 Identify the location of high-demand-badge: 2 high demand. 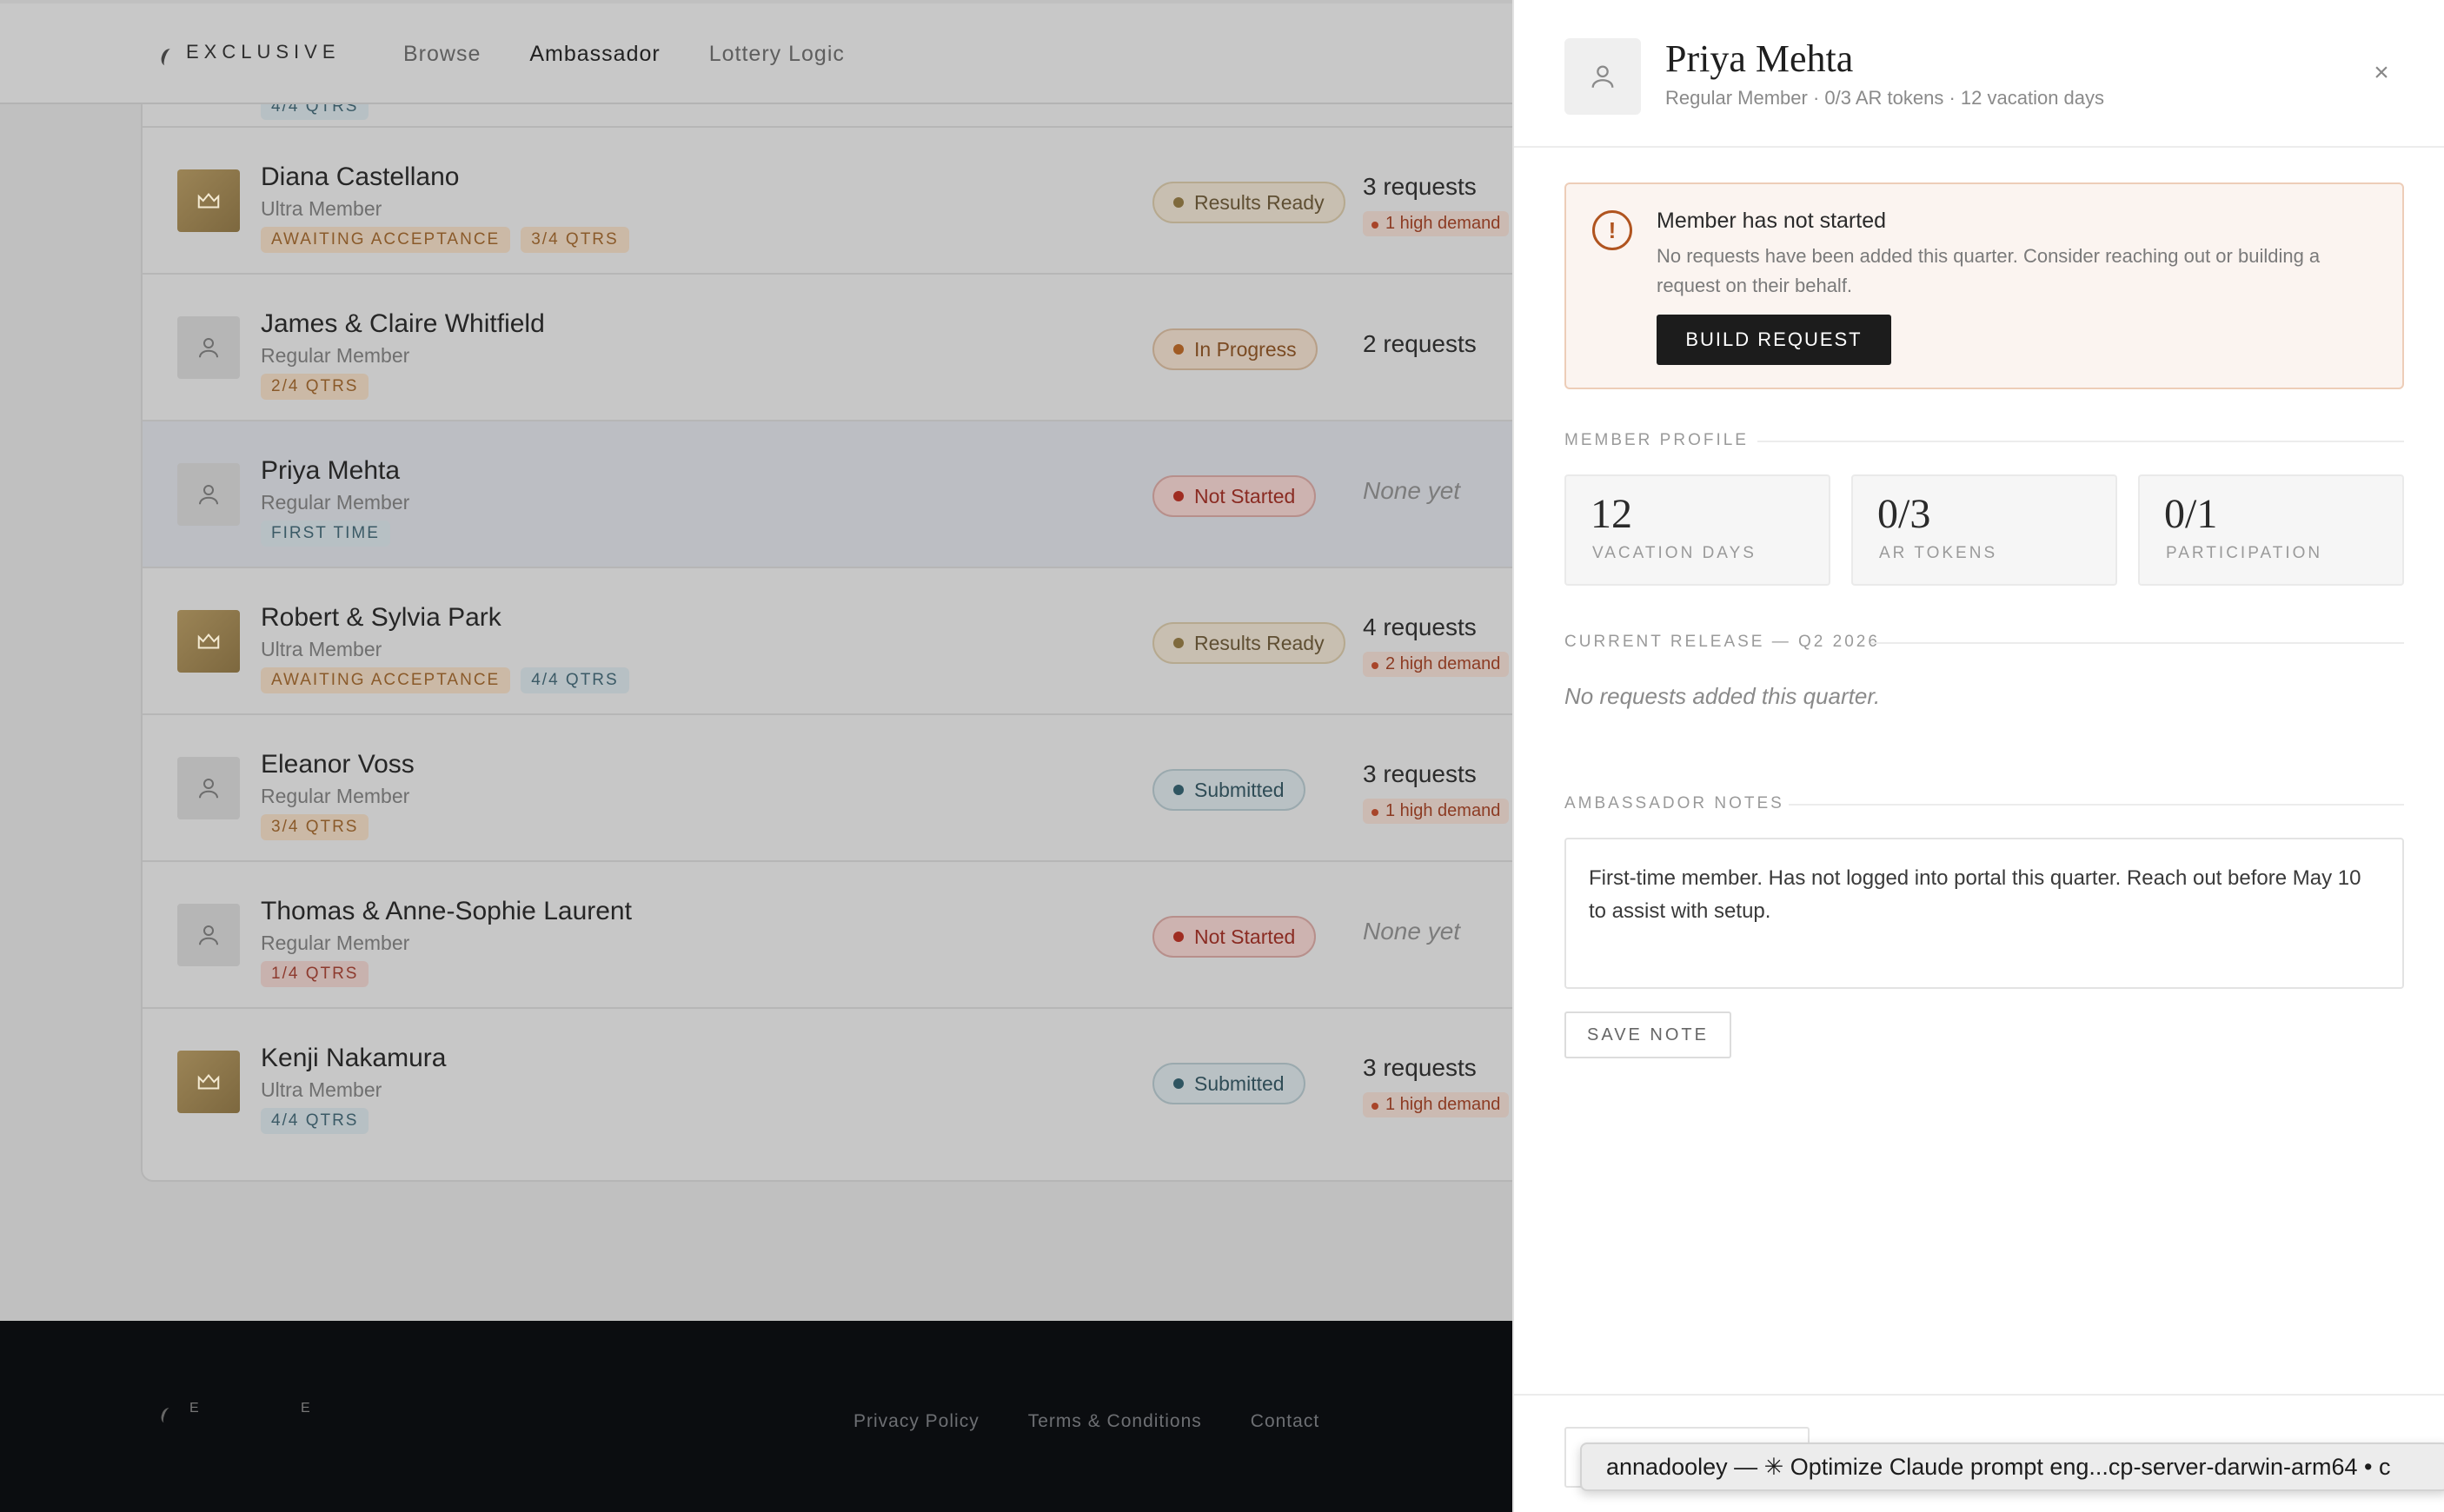
(1436, 664).